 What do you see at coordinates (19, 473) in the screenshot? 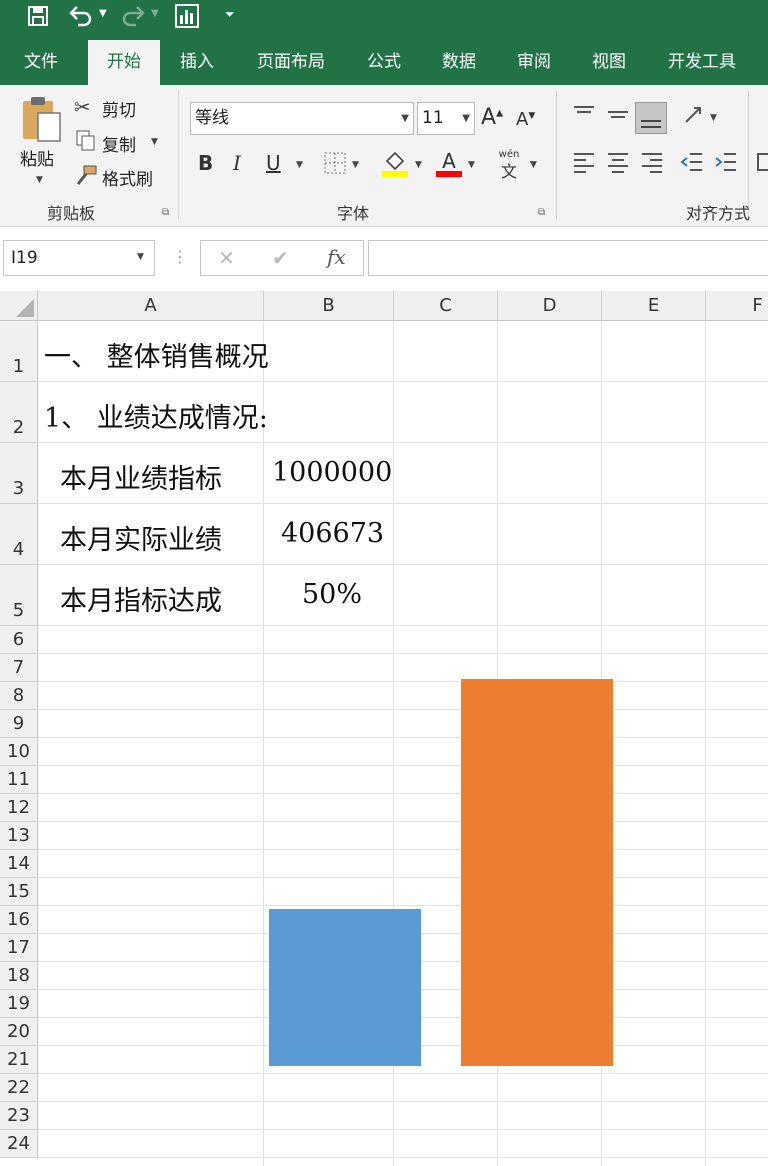
I see `row-header-3: 3` at bounding box center [19, 473].